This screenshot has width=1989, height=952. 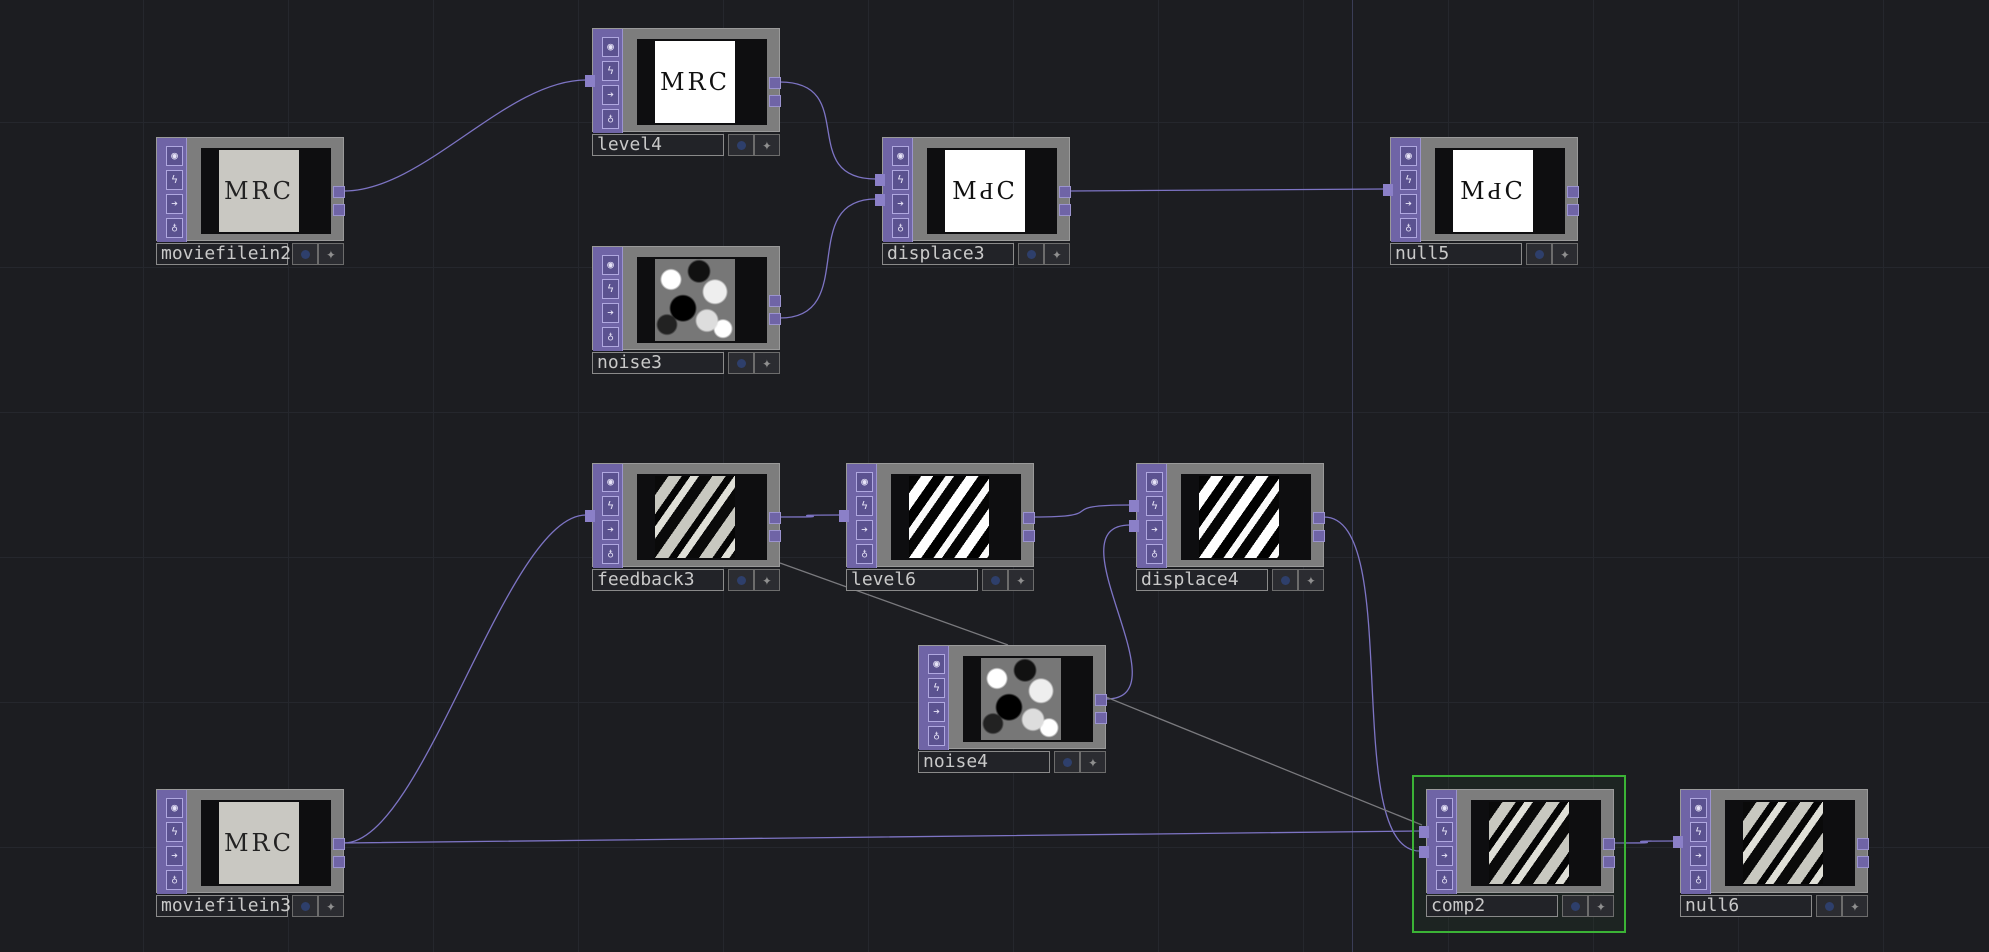 I want to click on node-name-label: displace3, so click(x=948, y=254).